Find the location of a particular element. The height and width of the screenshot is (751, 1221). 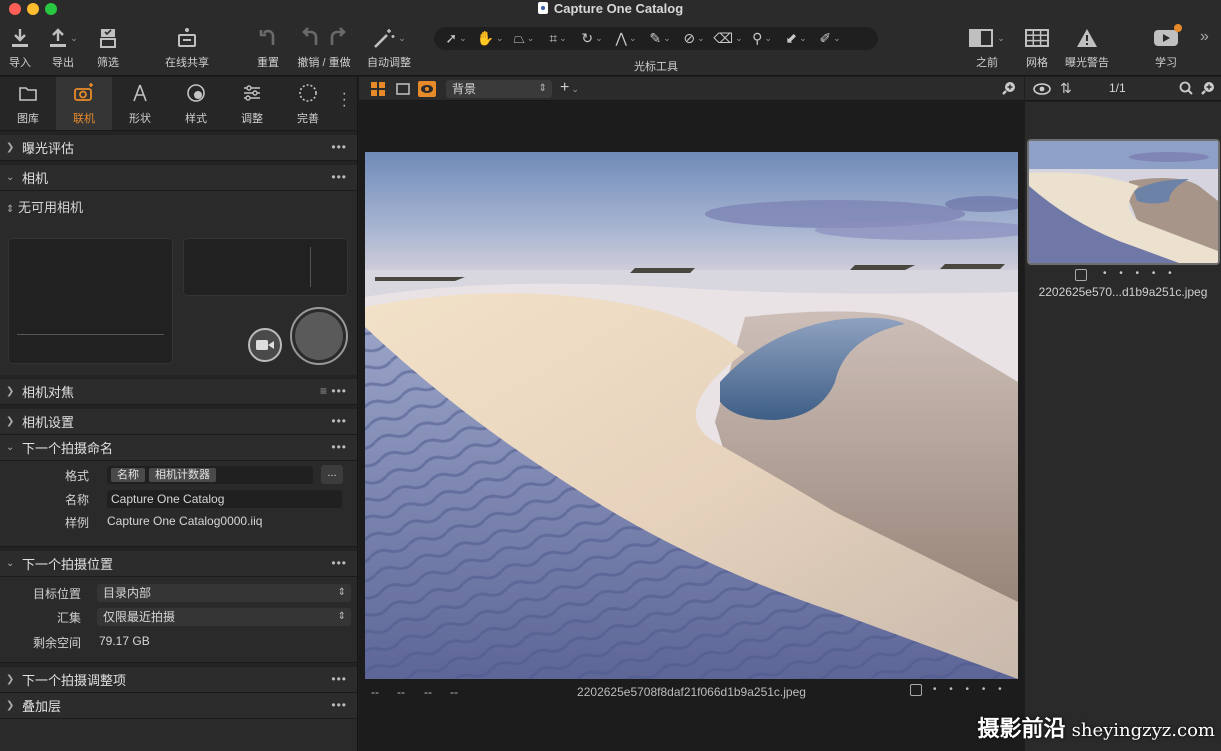

annotate-cursor-tool: ✐ ⌄ is located at coordinates (830, 39).